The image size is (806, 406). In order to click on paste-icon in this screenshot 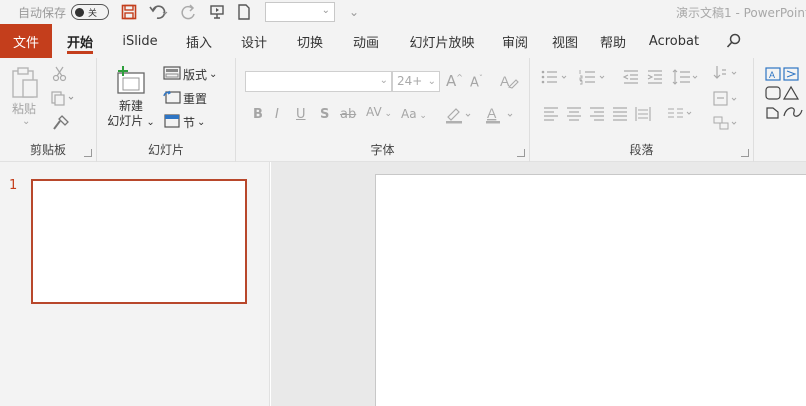, I will do `click(25, 84)`.